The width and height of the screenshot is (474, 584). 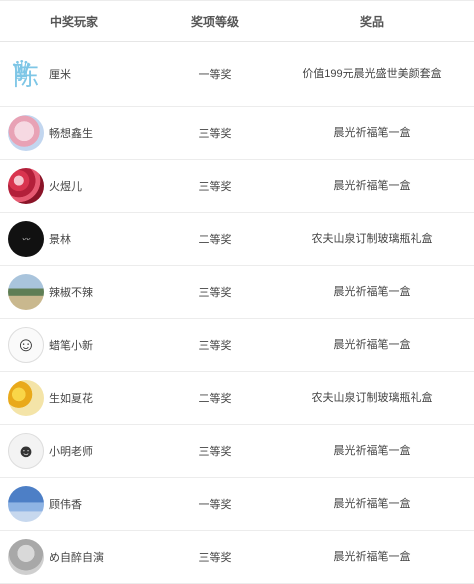 What do you see at coordinates (214, 21) in the screenshot?
I see `header-level: 奖项等级` at bounding box center [214, 21].